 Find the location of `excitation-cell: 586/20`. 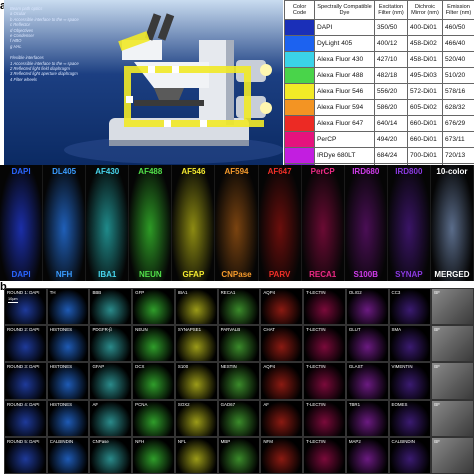

excitation-cell: 586/20 is located at coordinates (391, 107).